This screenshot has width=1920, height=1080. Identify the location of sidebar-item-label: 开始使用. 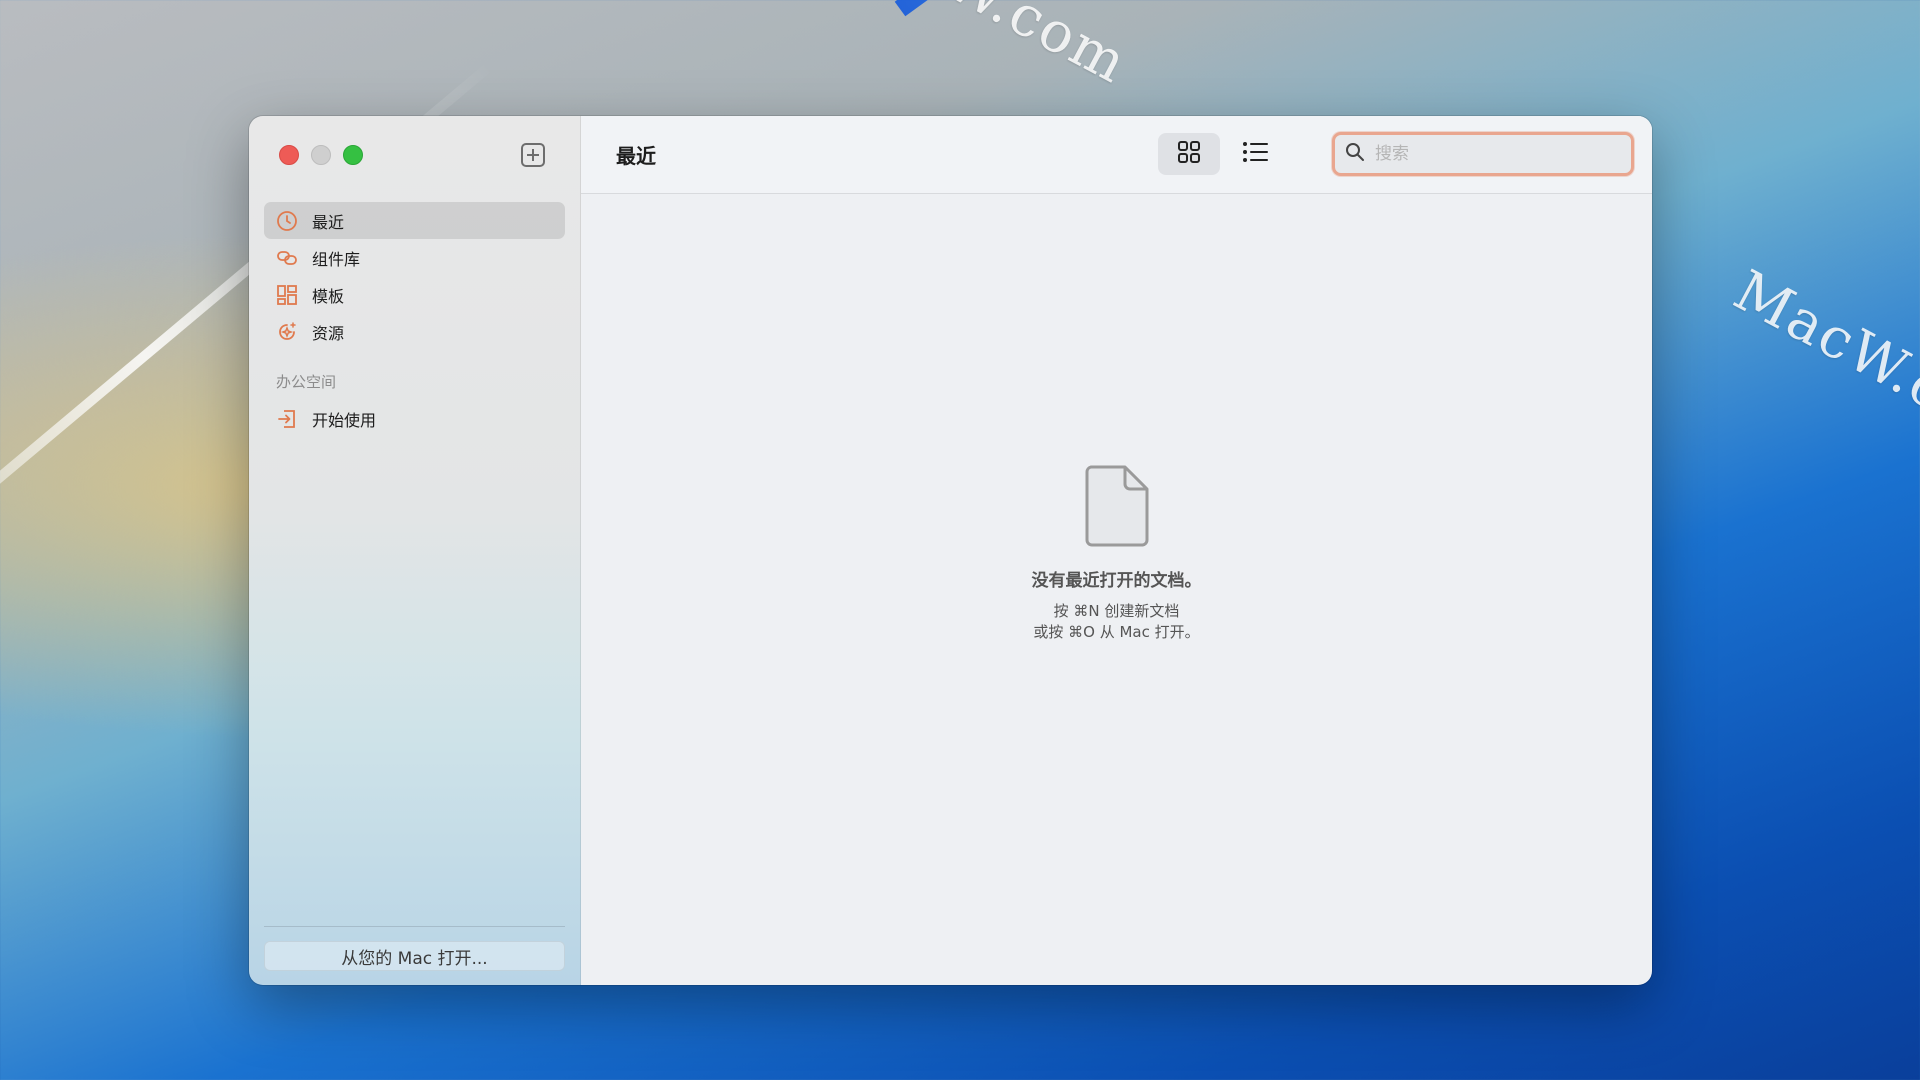
(344, 420).